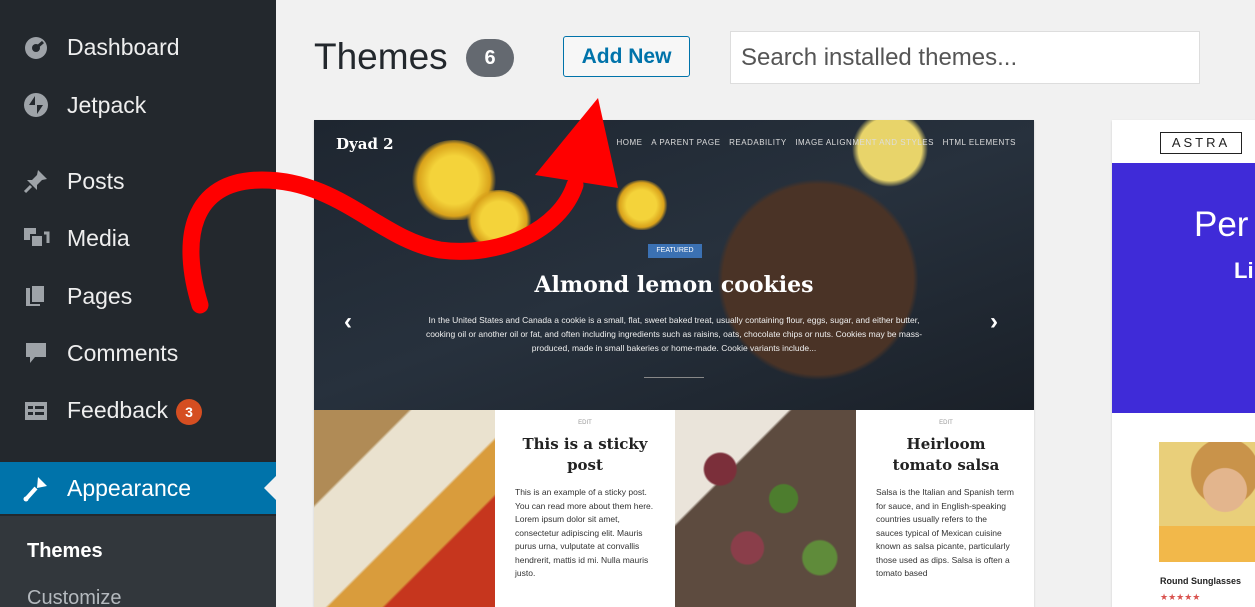 Image resolution: width=1255 pixels, height=607 pixels. What do you see at coordinates (98, 237) in the screenshot?
I see `sidebar-item-label: Media` at bounding box center [98, 237].